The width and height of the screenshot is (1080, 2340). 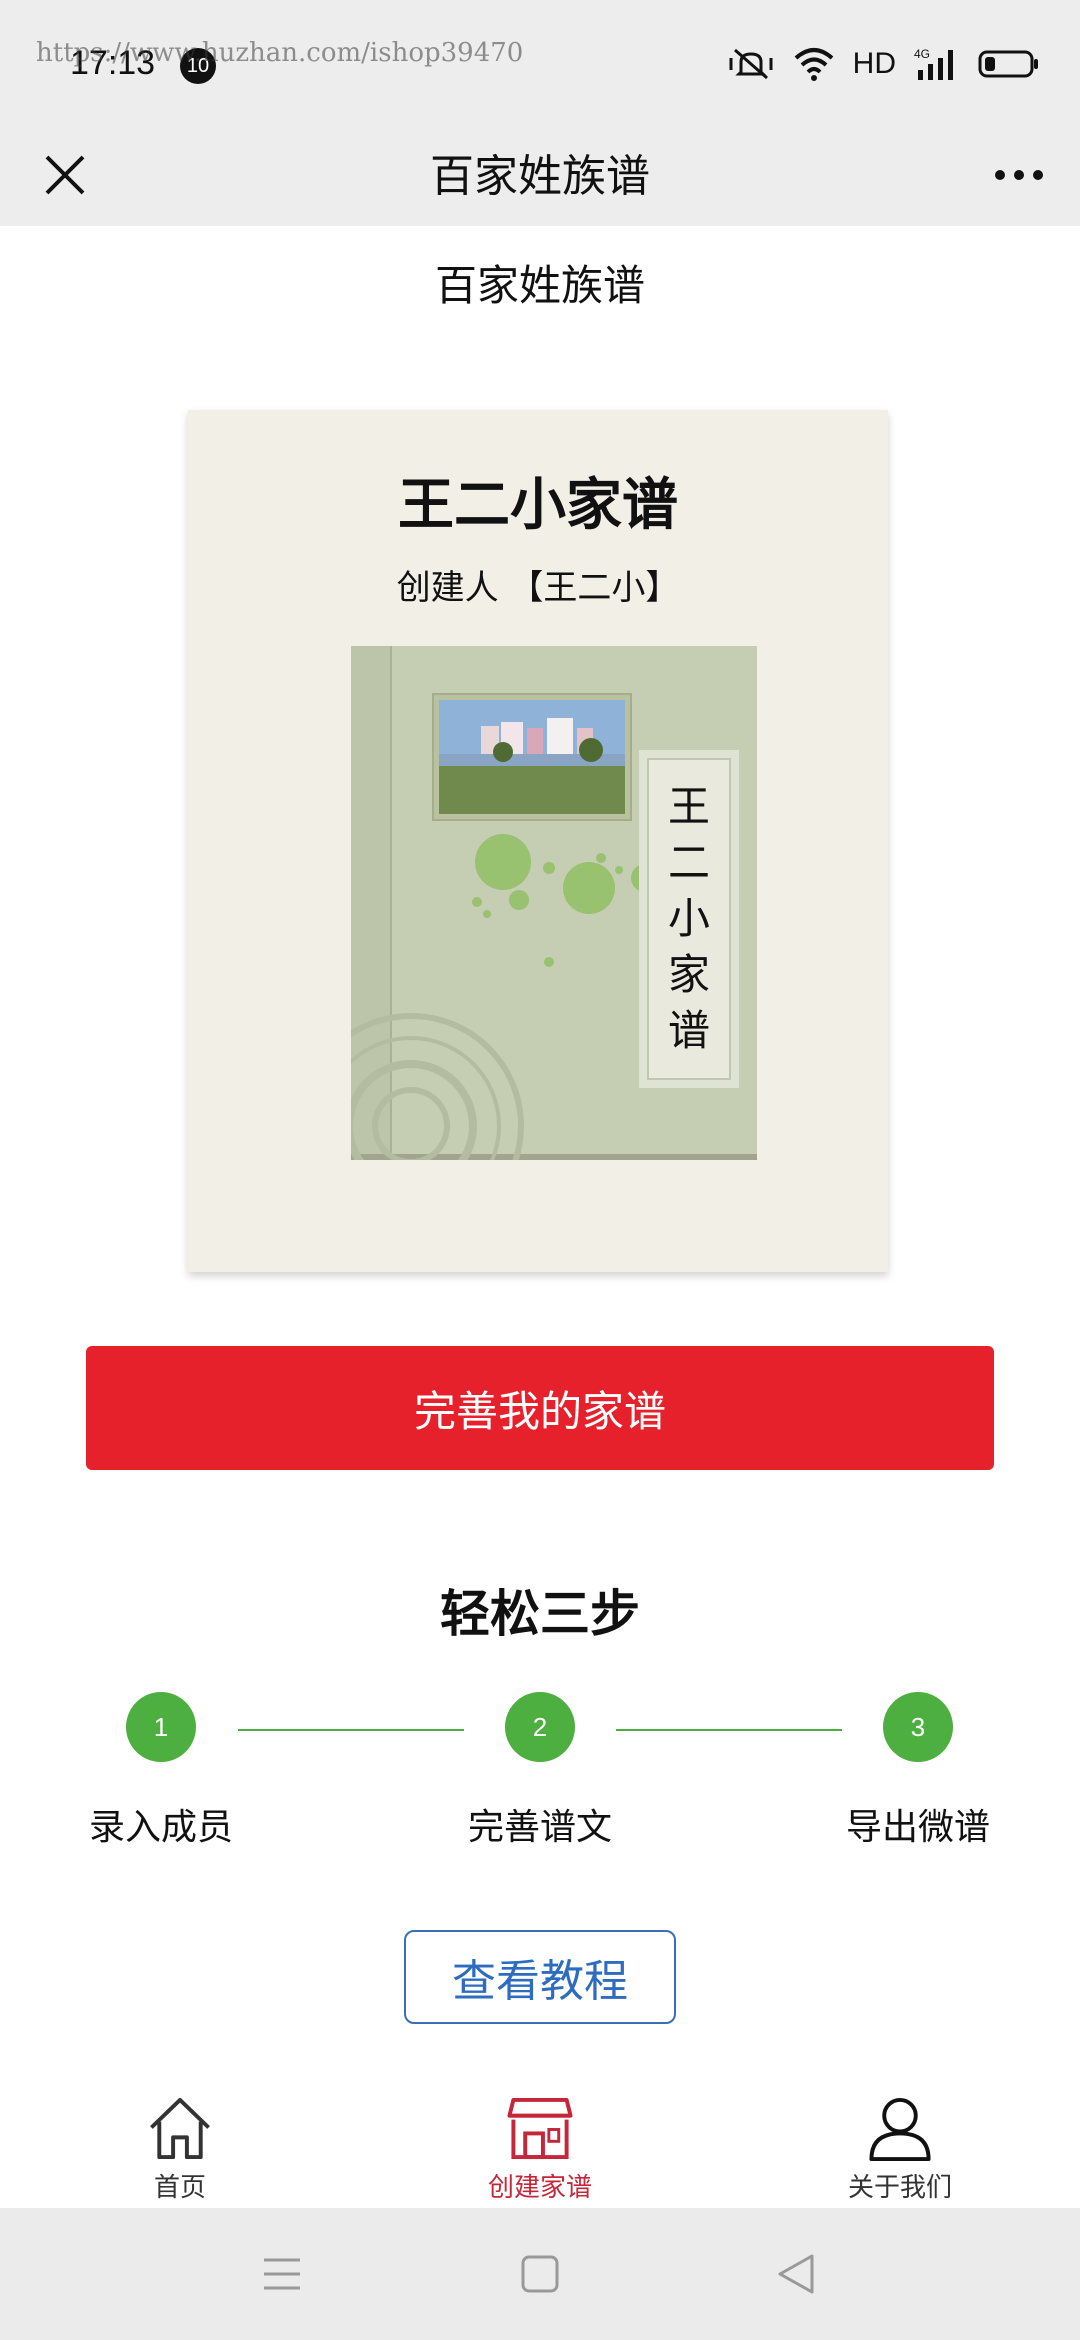 I want to click on book-label-char: 王, so click(x=688, y=806).